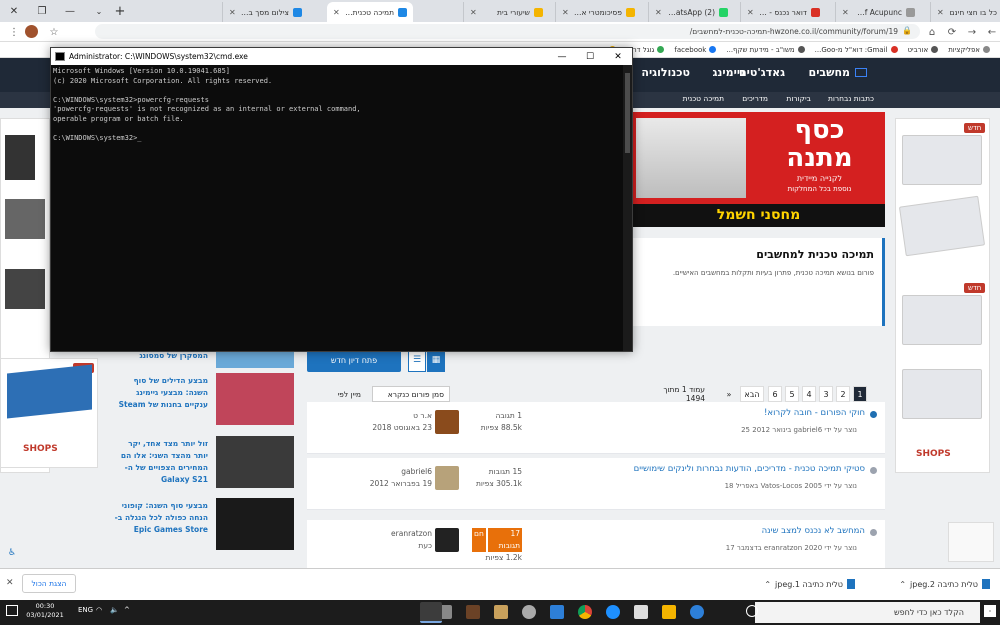 Image resolution: width=1000 pixels, height=625 pixels. What do you see at coordinates (590, 56) in the screenshot?
I see `cmd-maximize-icon: ☐` at bounding box center [590, 56].